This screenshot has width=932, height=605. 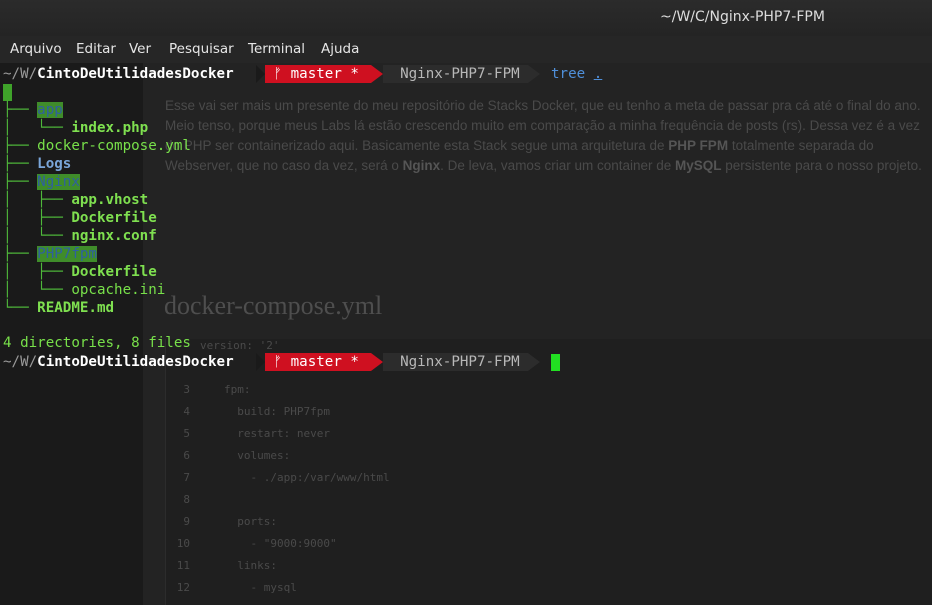 What do you see at coordinates (307, 477) in the screenshot?
I see `code-line-text: - ./app:/var/www/html` at bounding box center [307, 477].